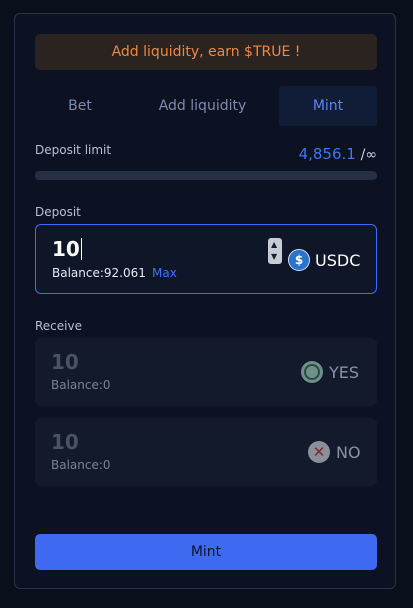 This screenshot has width=413, height=608. Describe the element at coordinates (81, 249) in the screenshot. I see `text-caret` at that location.